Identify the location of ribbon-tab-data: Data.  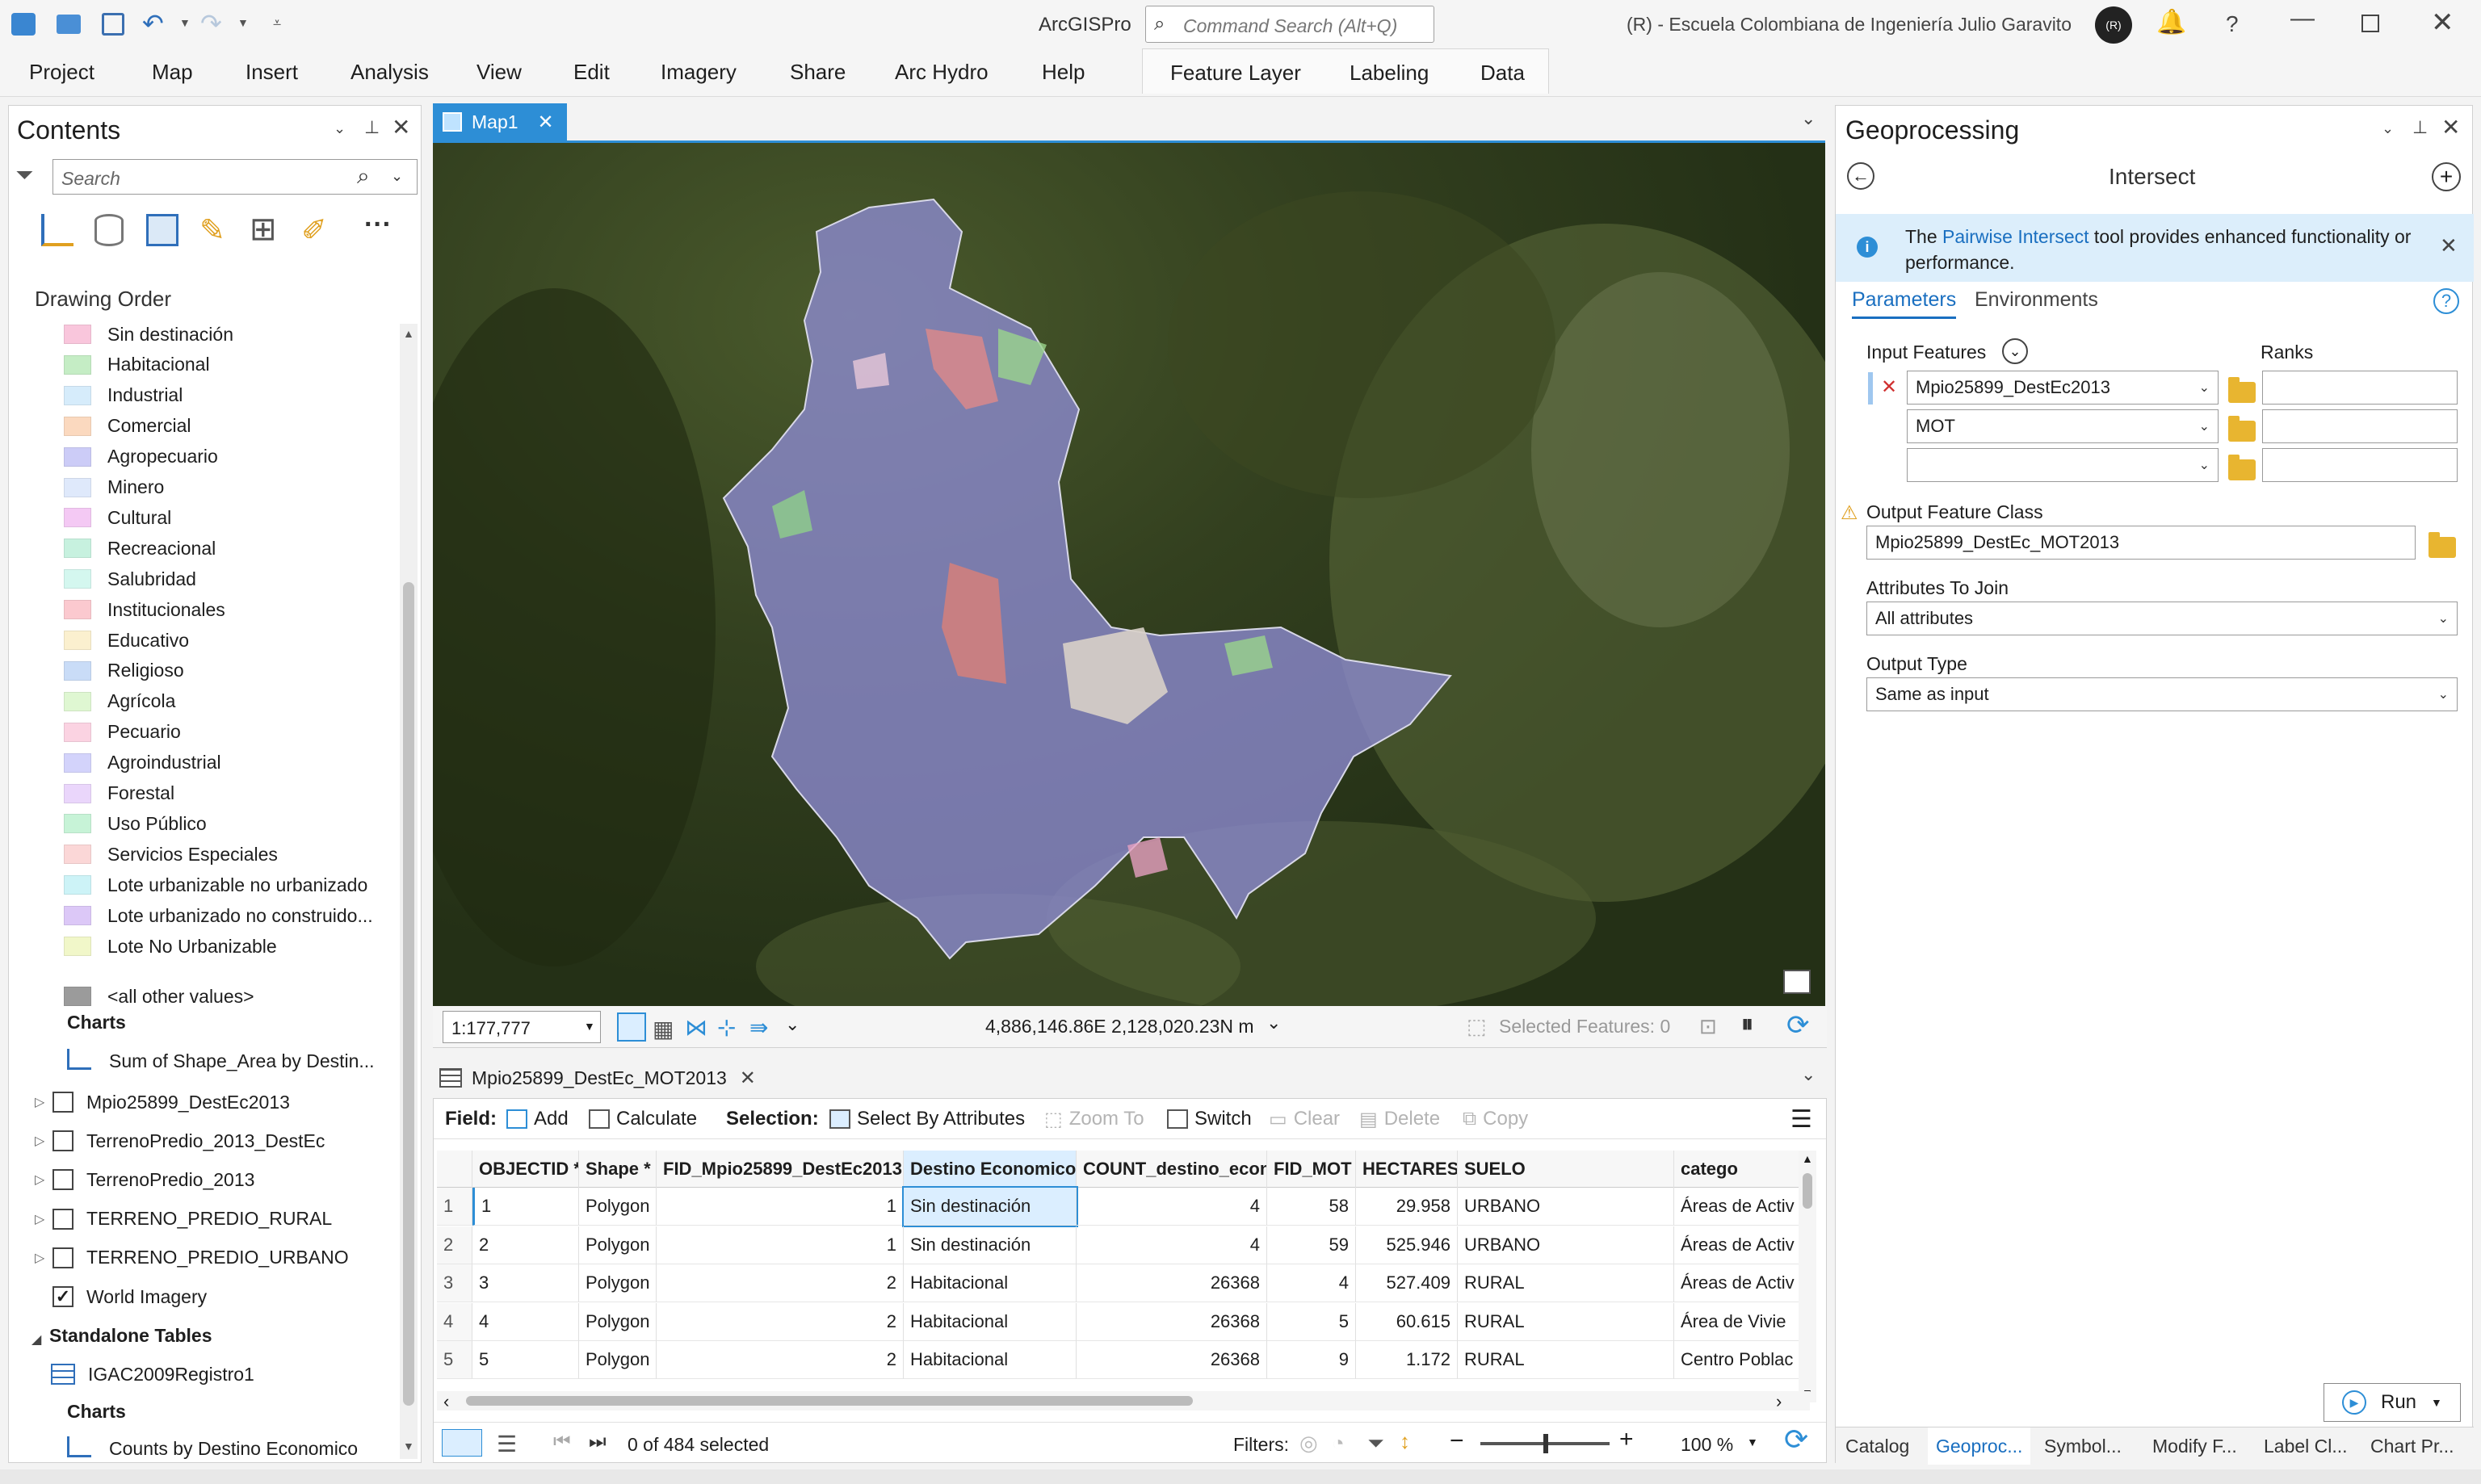
(1502, 73).